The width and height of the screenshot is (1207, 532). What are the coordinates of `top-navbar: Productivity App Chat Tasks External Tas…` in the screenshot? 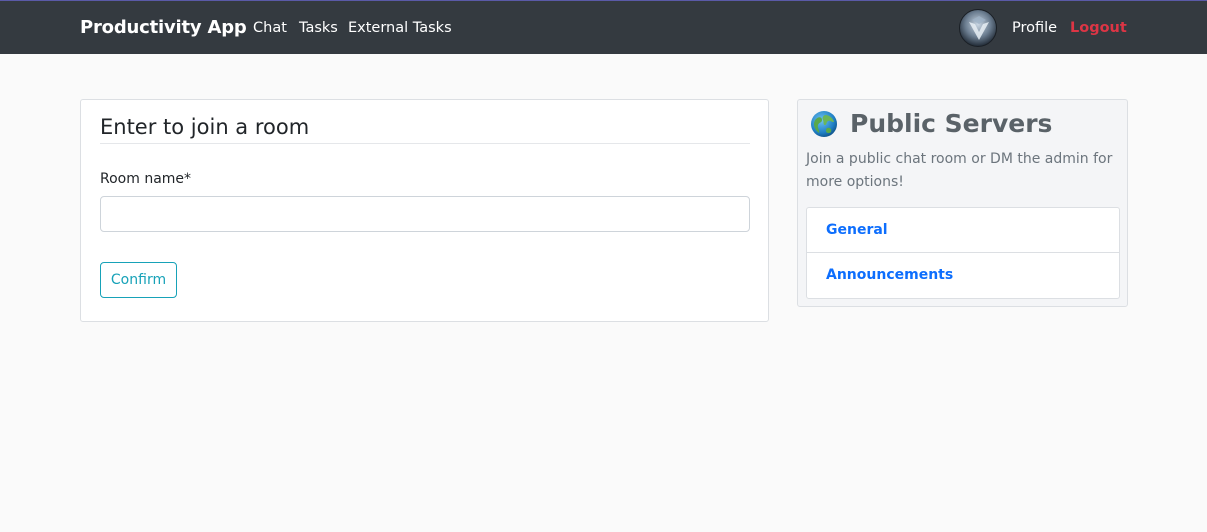 It's located at (603, 27).